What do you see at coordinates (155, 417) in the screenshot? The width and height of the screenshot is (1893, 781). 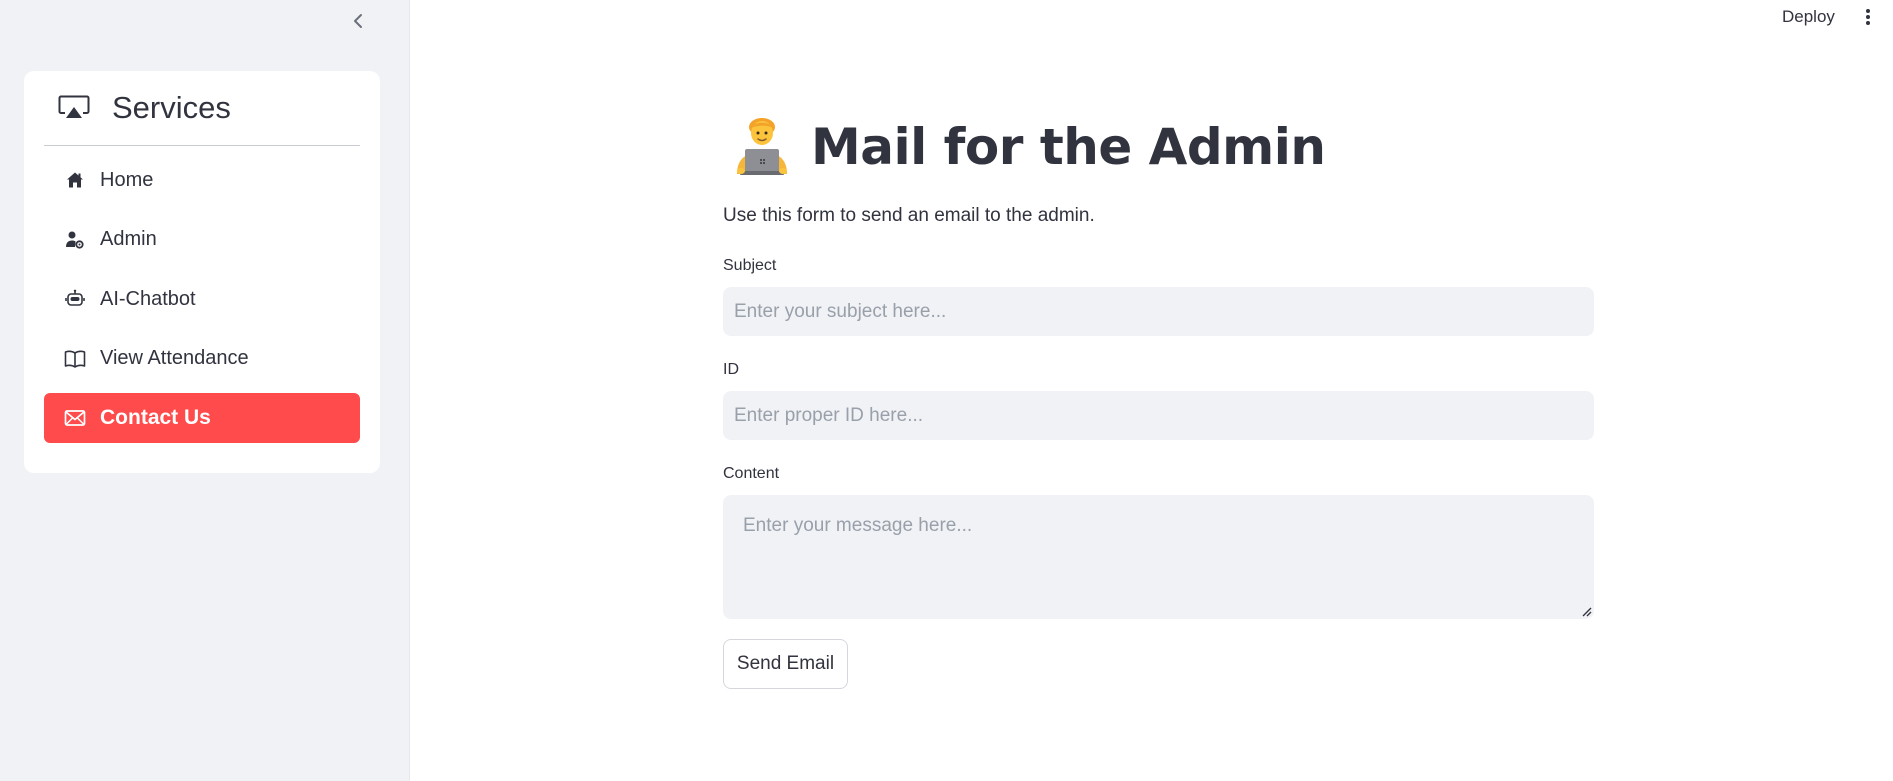 I see `menu-item-label: Contact Us` at bounding box center [155, 417].